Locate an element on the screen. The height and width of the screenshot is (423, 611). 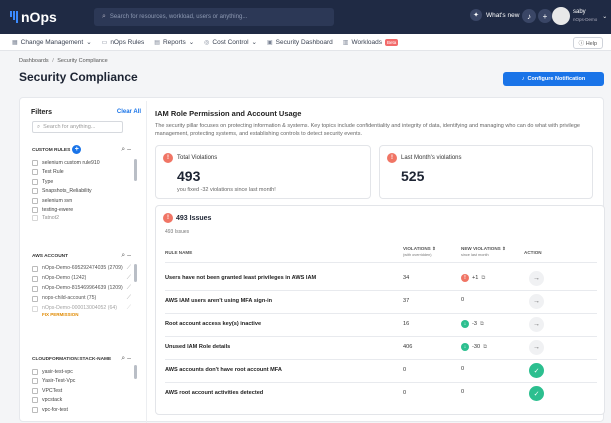
divider is located at coordinates (381, 262).